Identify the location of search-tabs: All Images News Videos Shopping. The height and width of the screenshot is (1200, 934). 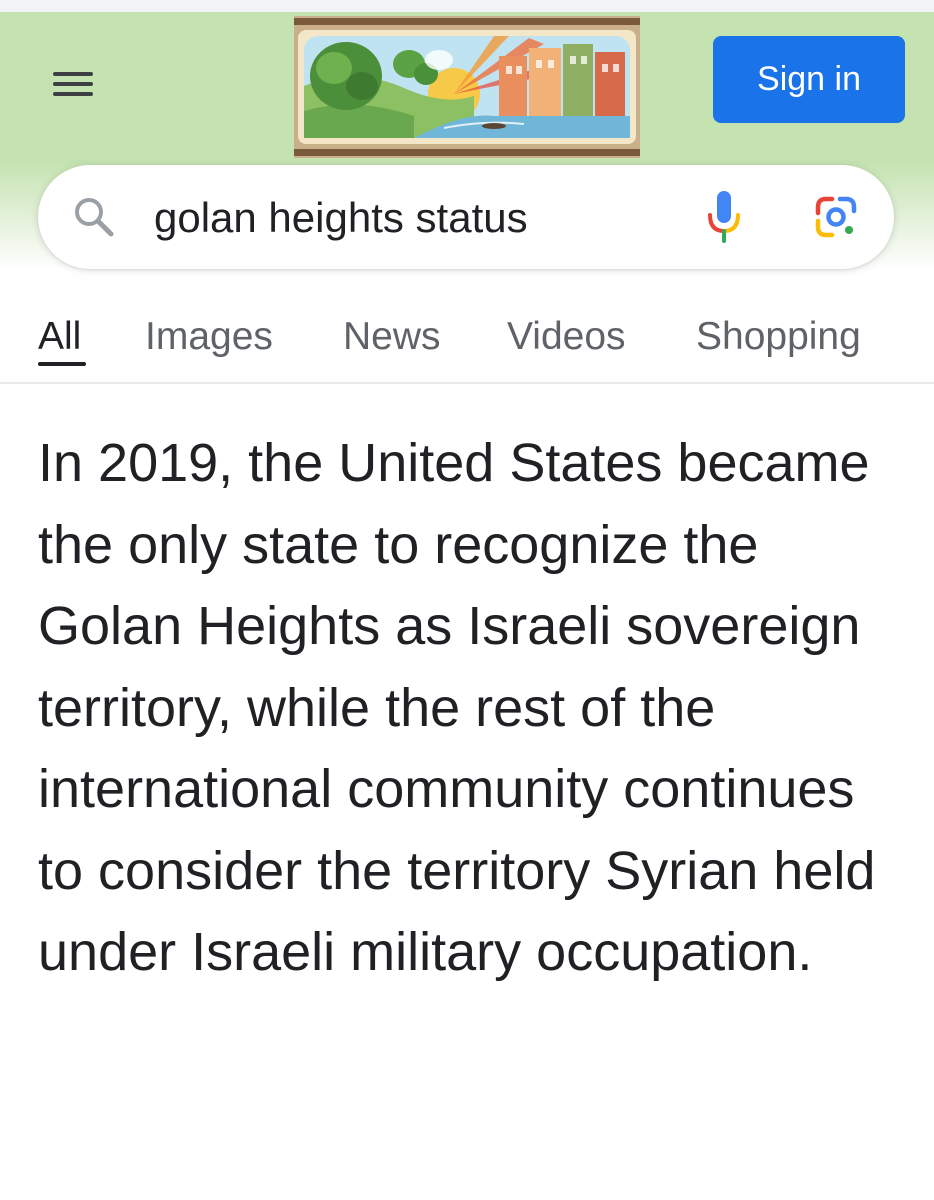
(467, 342).